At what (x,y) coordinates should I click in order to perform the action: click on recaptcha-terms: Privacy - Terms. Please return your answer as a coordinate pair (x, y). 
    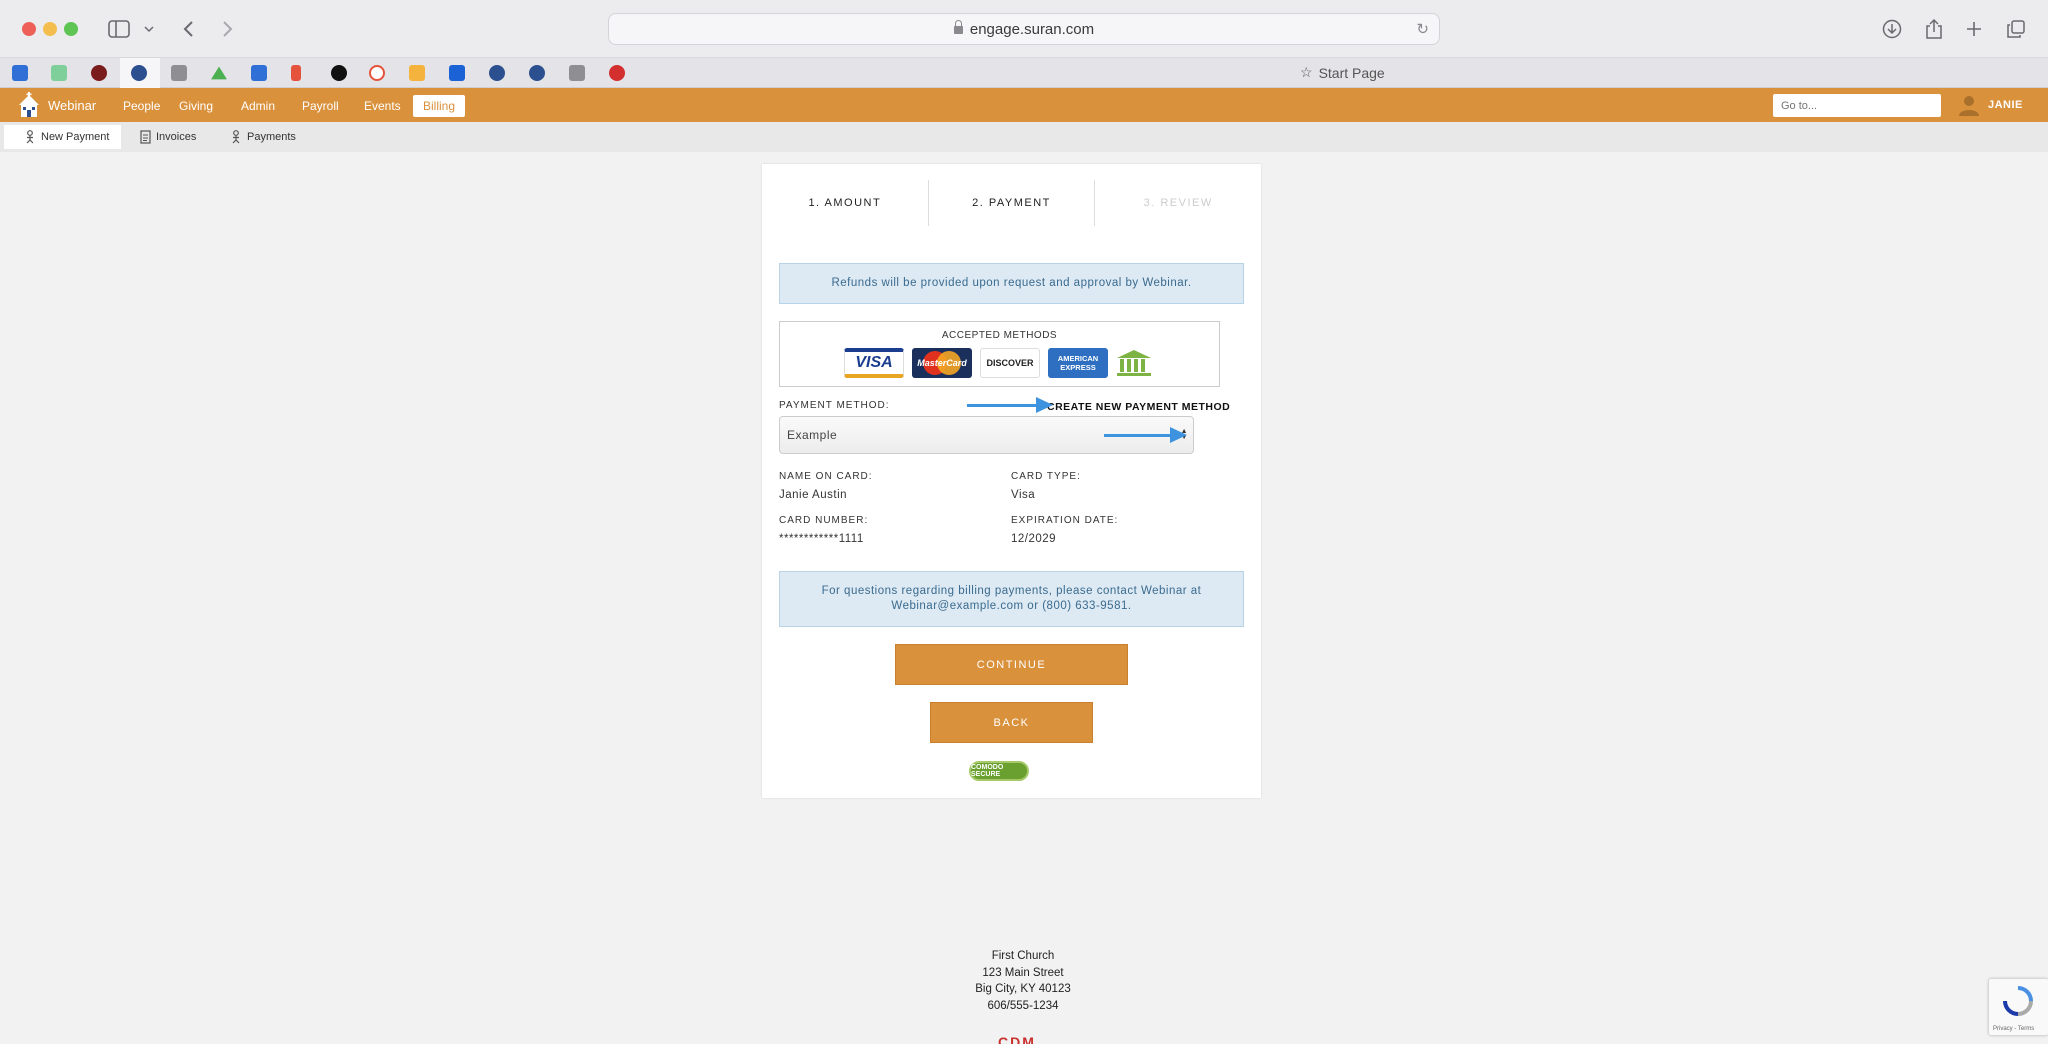
    Looking at the image, I should click on (2013, 1029).